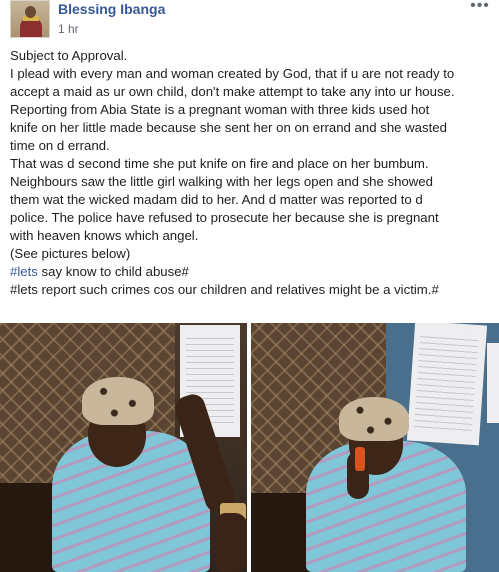 The height and width of the screenshot is (572, 499). I want to click on text-line: time on d errand., so click(60, 145).